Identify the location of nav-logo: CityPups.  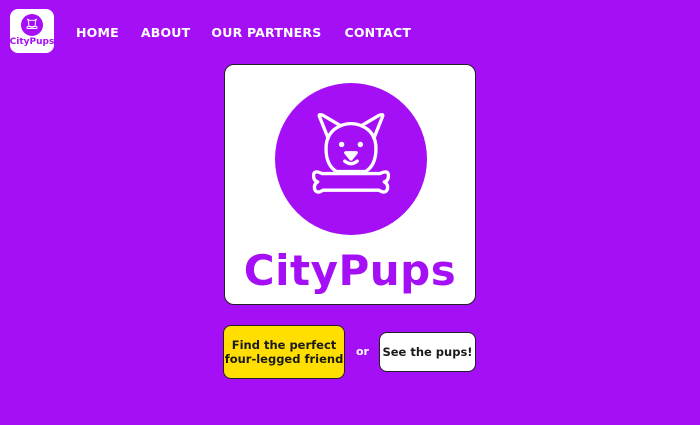
(32, 31).